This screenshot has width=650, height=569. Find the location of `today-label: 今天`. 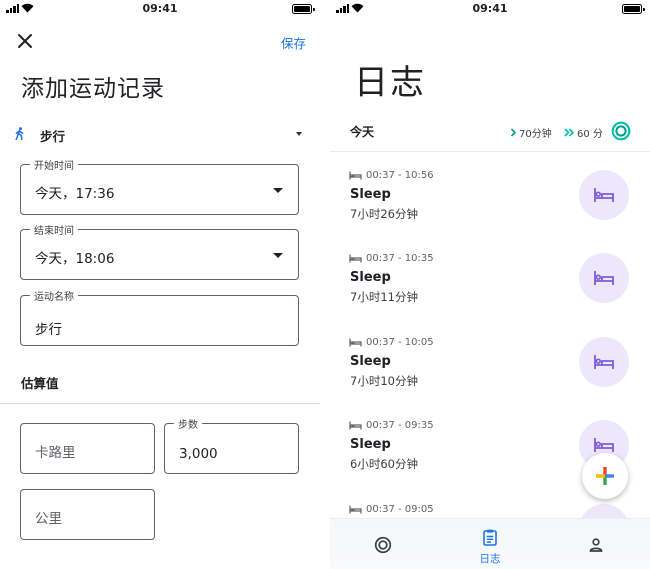

today-label: 今天 is located at coordinates (362, 132).